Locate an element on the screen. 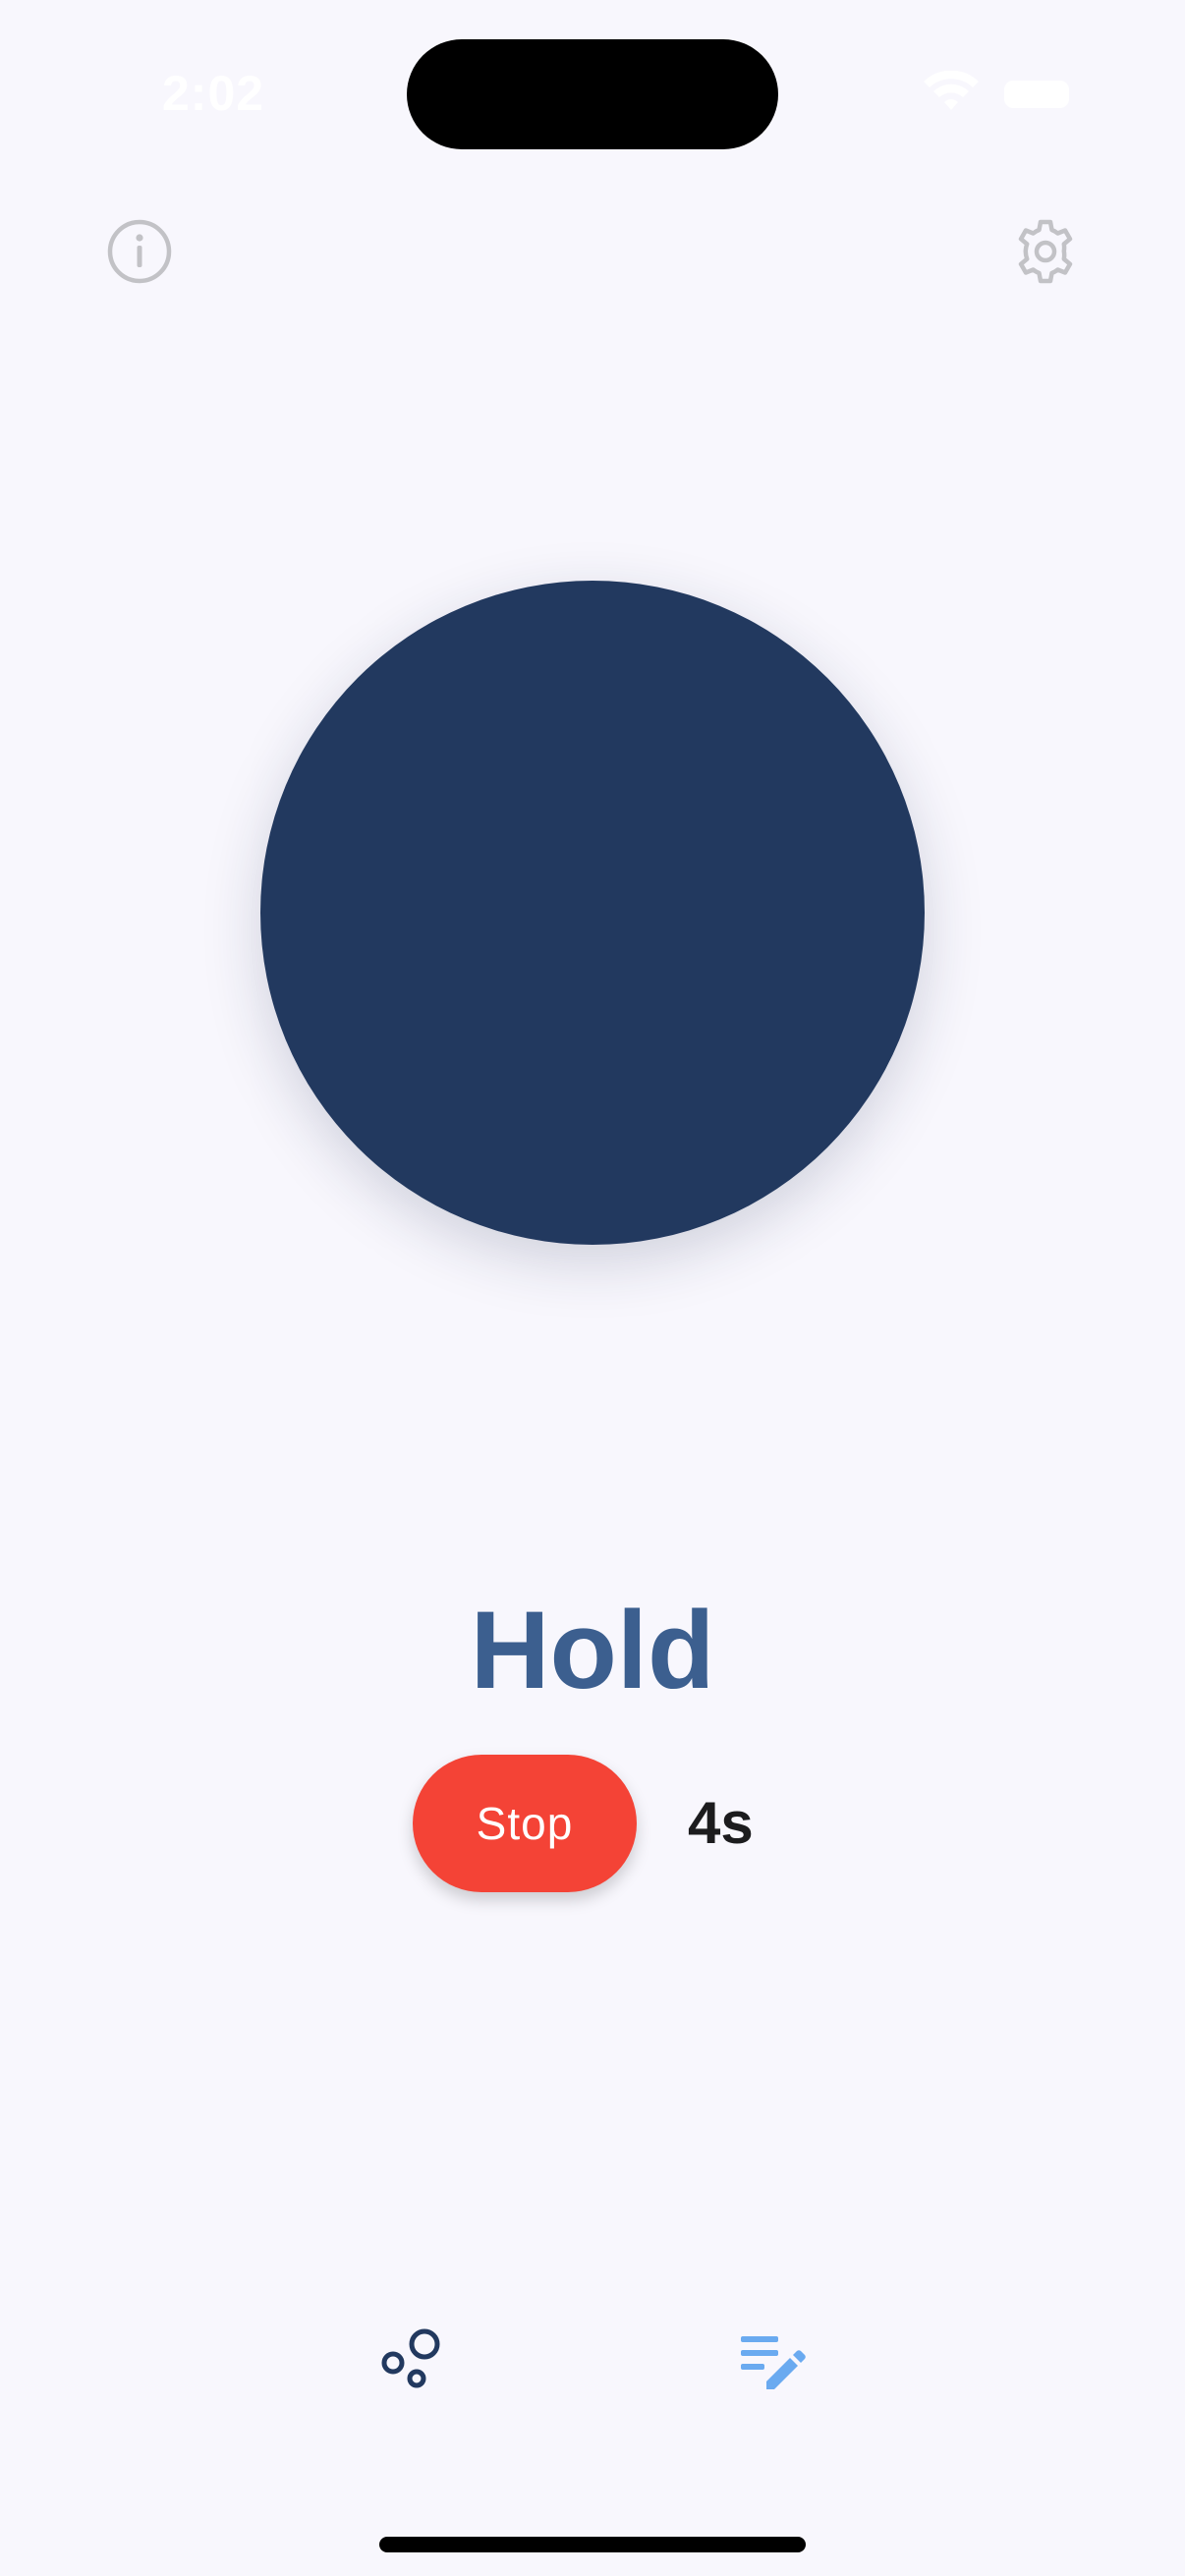  notes-edit-icon is located at coordinates (773, 2363).